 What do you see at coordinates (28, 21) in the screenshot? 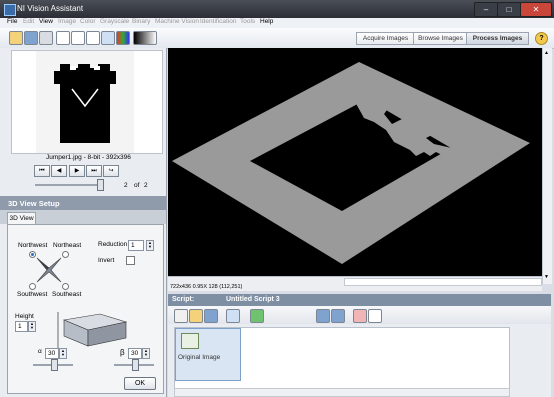
I see `menu-edit: Edit` at bounding box center [28, 21].